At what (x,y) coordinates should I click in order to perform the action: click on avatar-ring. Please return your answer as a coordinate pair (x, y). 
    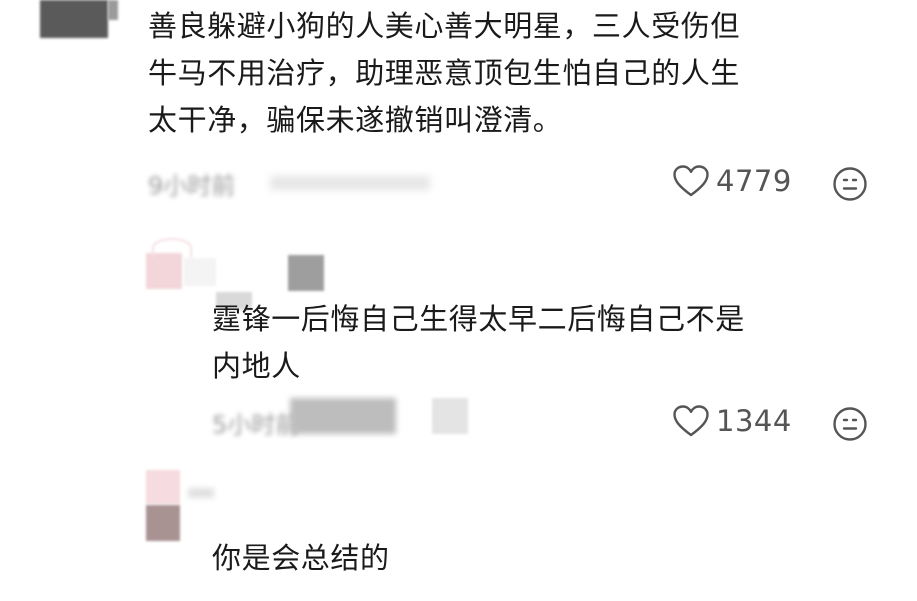
    Looking at the image, I should click on (172, 248).